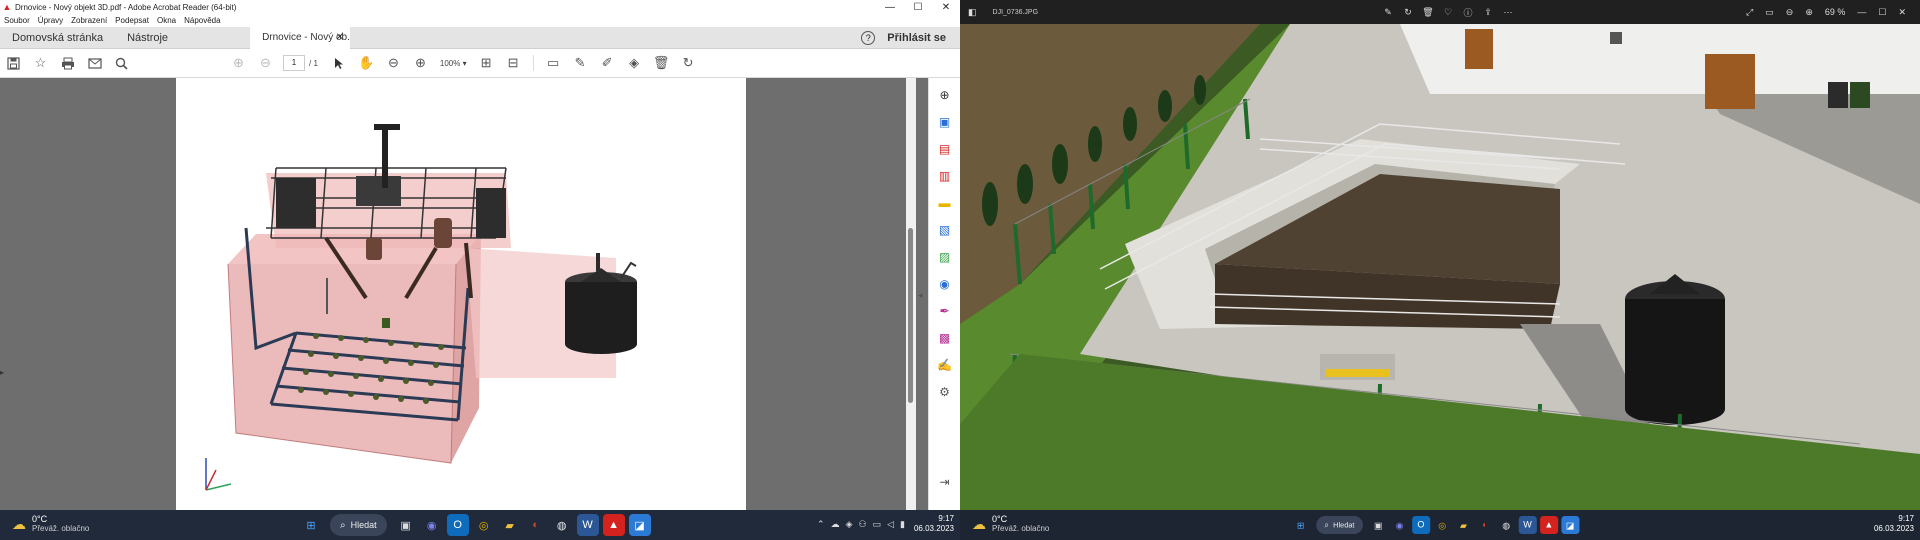 Image resolution: width=1920 pixels, height=540 pixels. Describe the element at coordinates (340, 38) in the screenshot. I see `close-tab-icon: ✕` at that location.